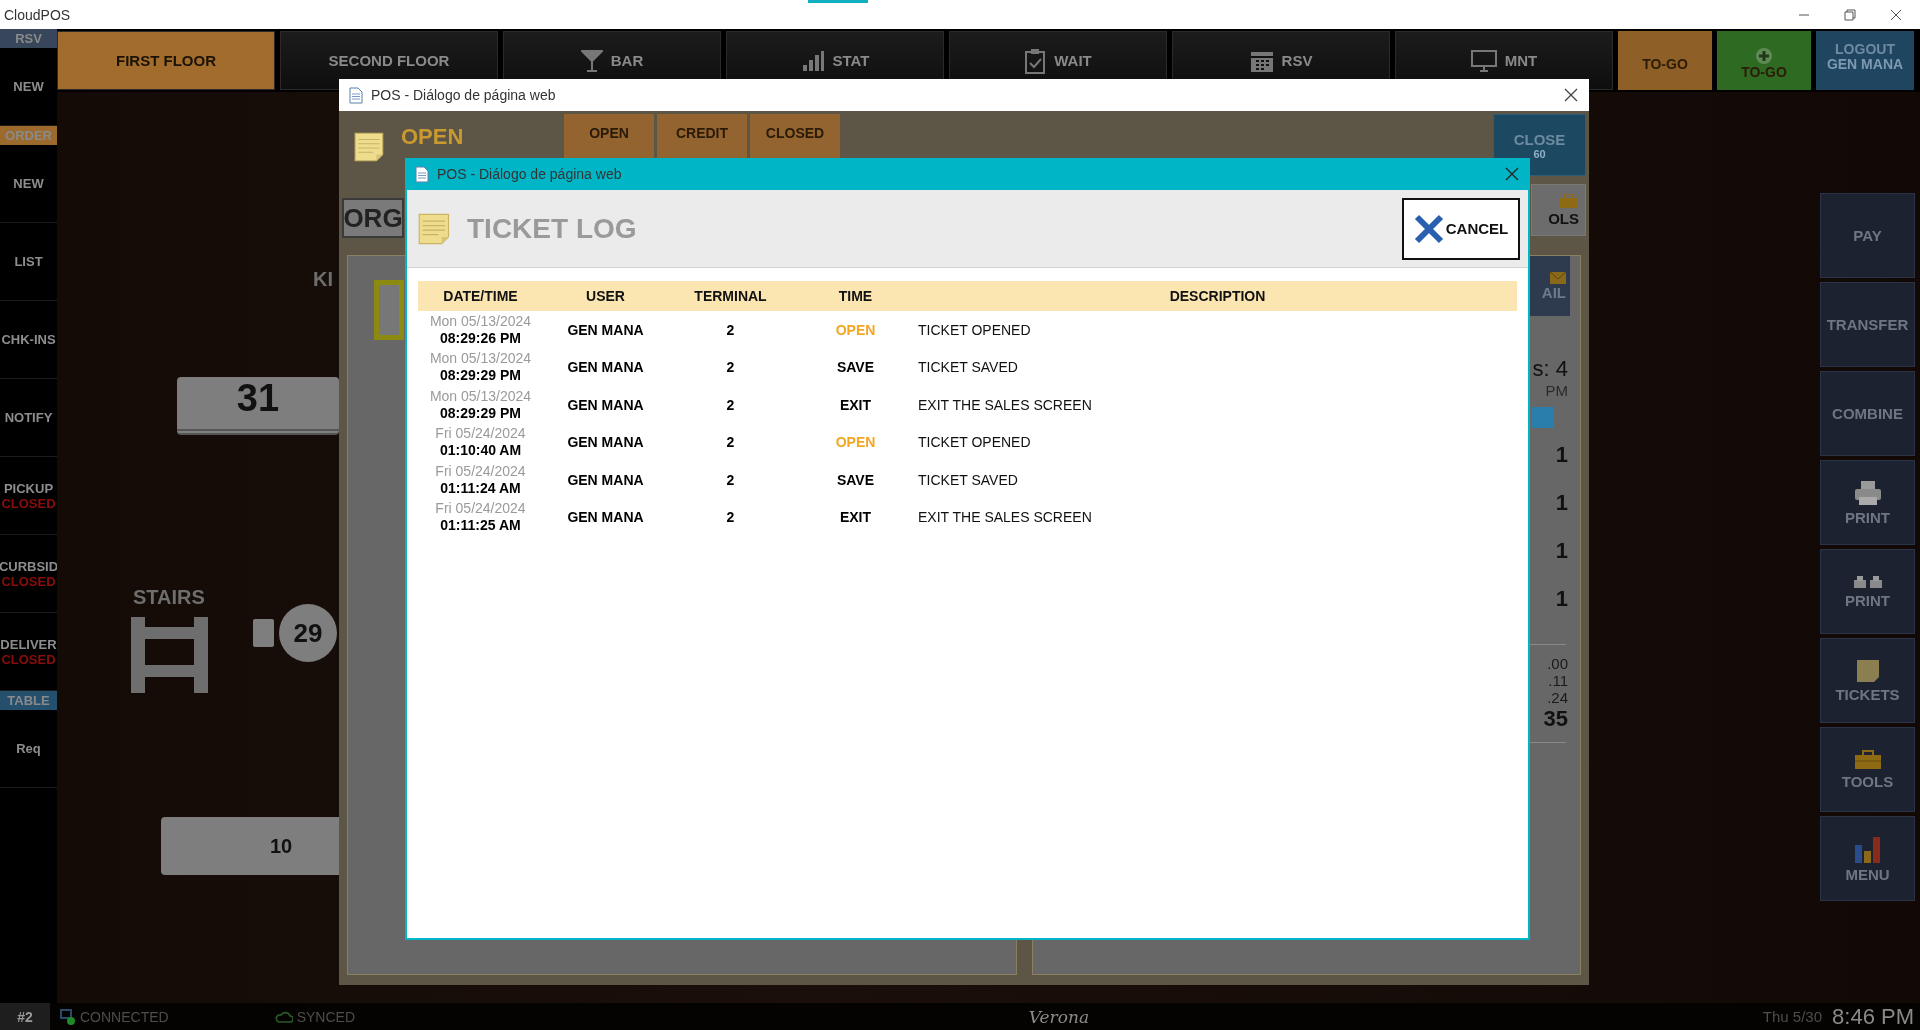  I want to click on app-title: CloudPOS, so click(37, 14).